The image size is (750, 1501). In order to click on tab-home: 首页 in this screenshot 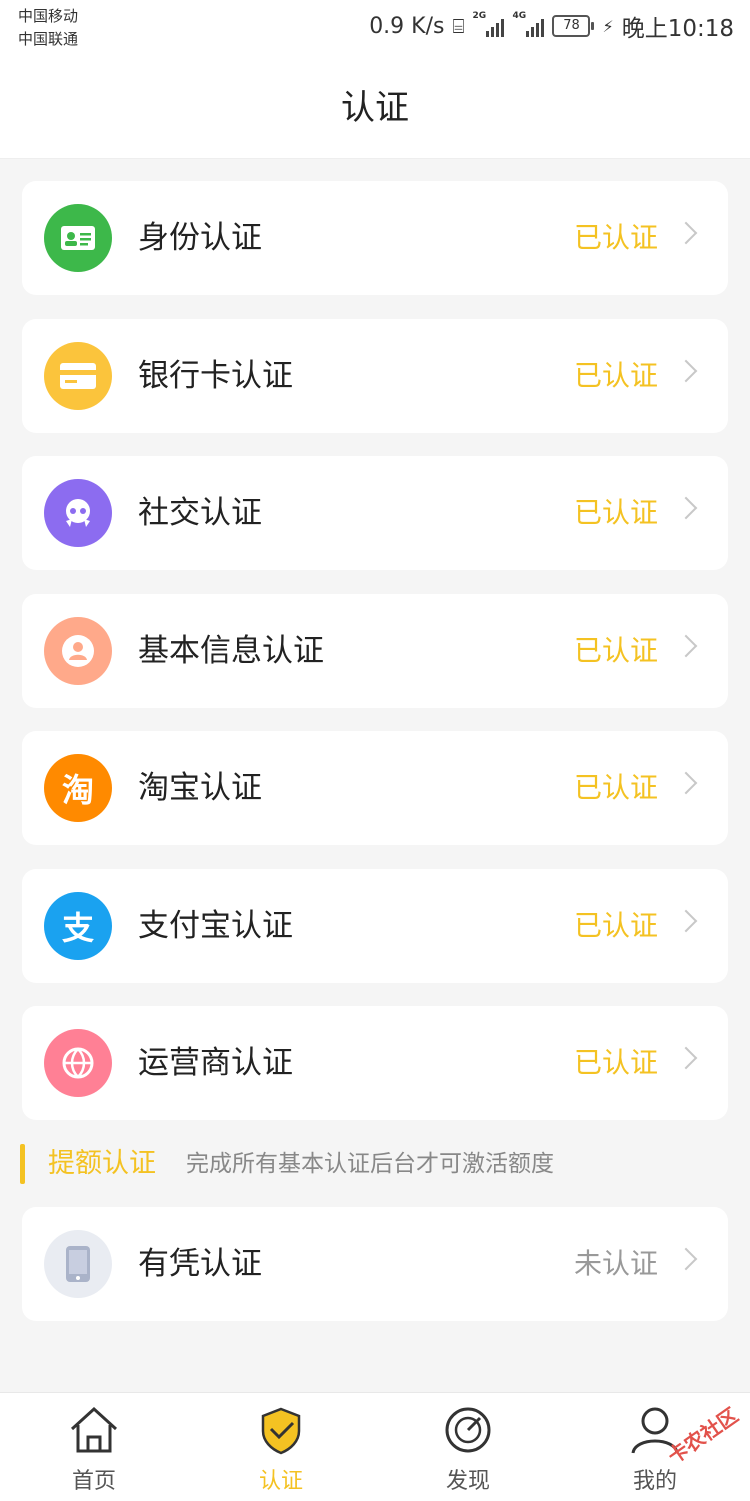, I will do `click(94, 1447)`.